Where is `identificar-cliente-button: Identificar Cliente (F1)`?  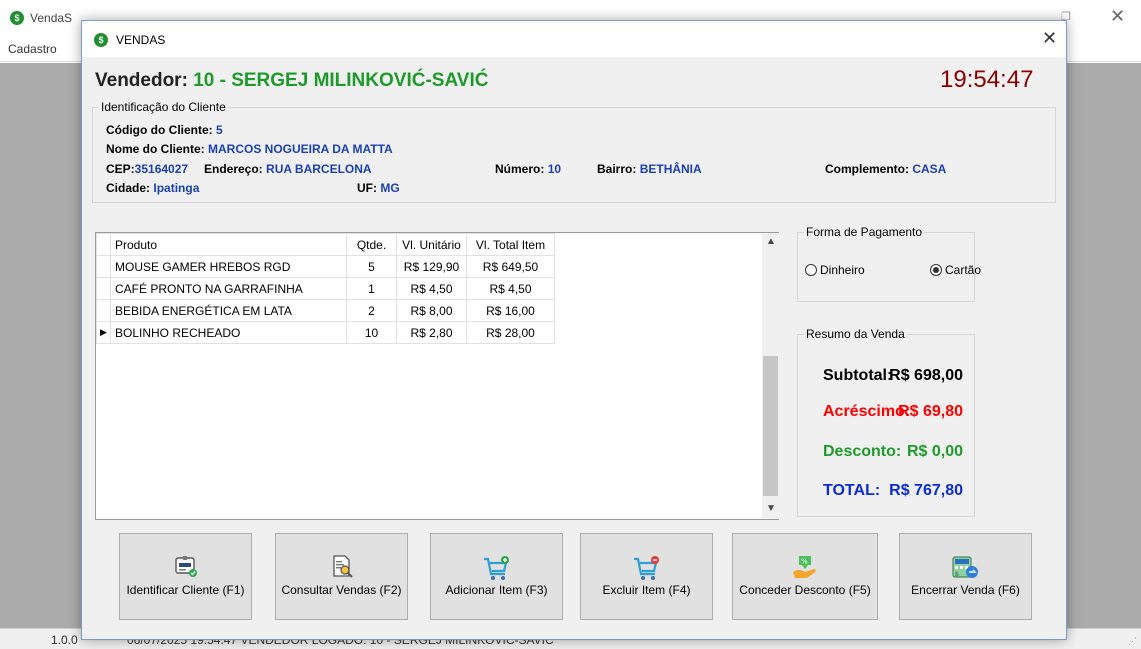 identificar-cliente-button: Identificar Cliente (F1) is located at coordinates (185, 576).